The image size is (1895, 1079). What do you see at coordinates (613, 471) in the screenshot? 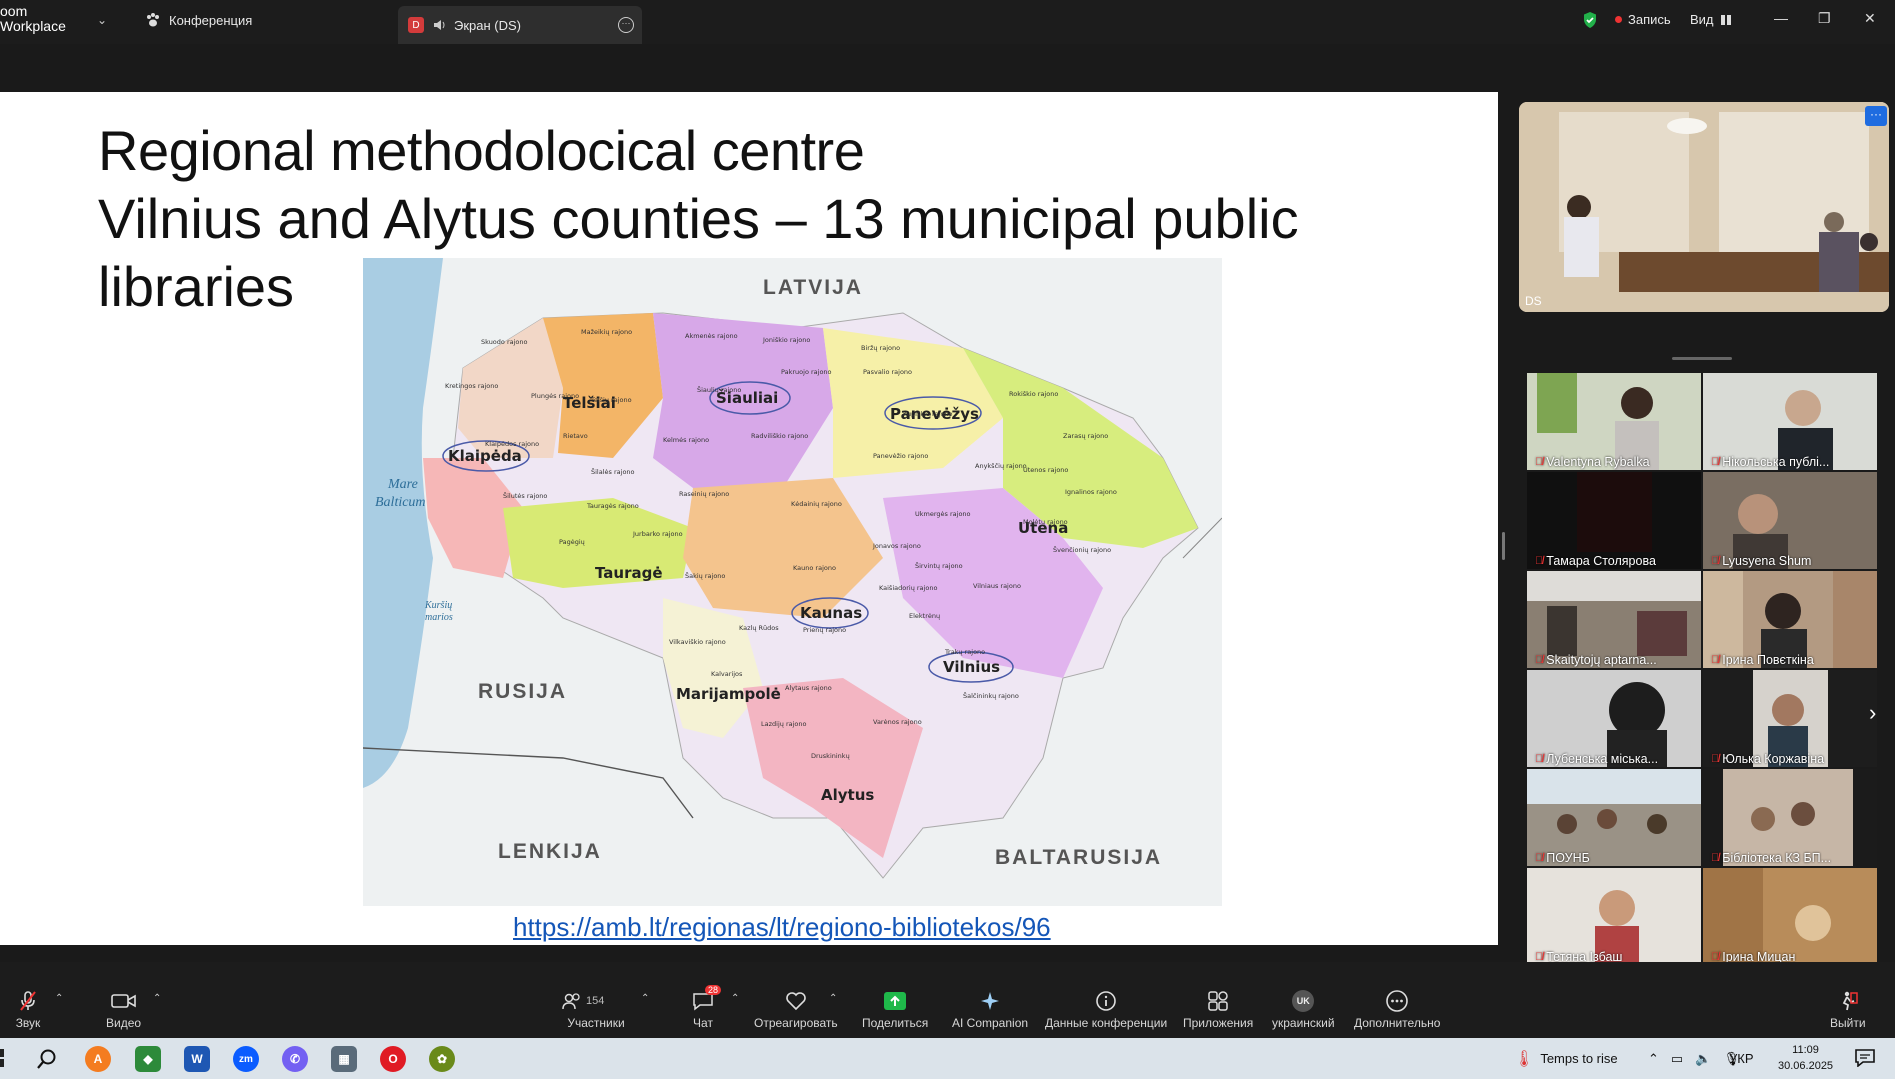
I see `district-label: Šilalės rajono` at bounding box center [613, 471].